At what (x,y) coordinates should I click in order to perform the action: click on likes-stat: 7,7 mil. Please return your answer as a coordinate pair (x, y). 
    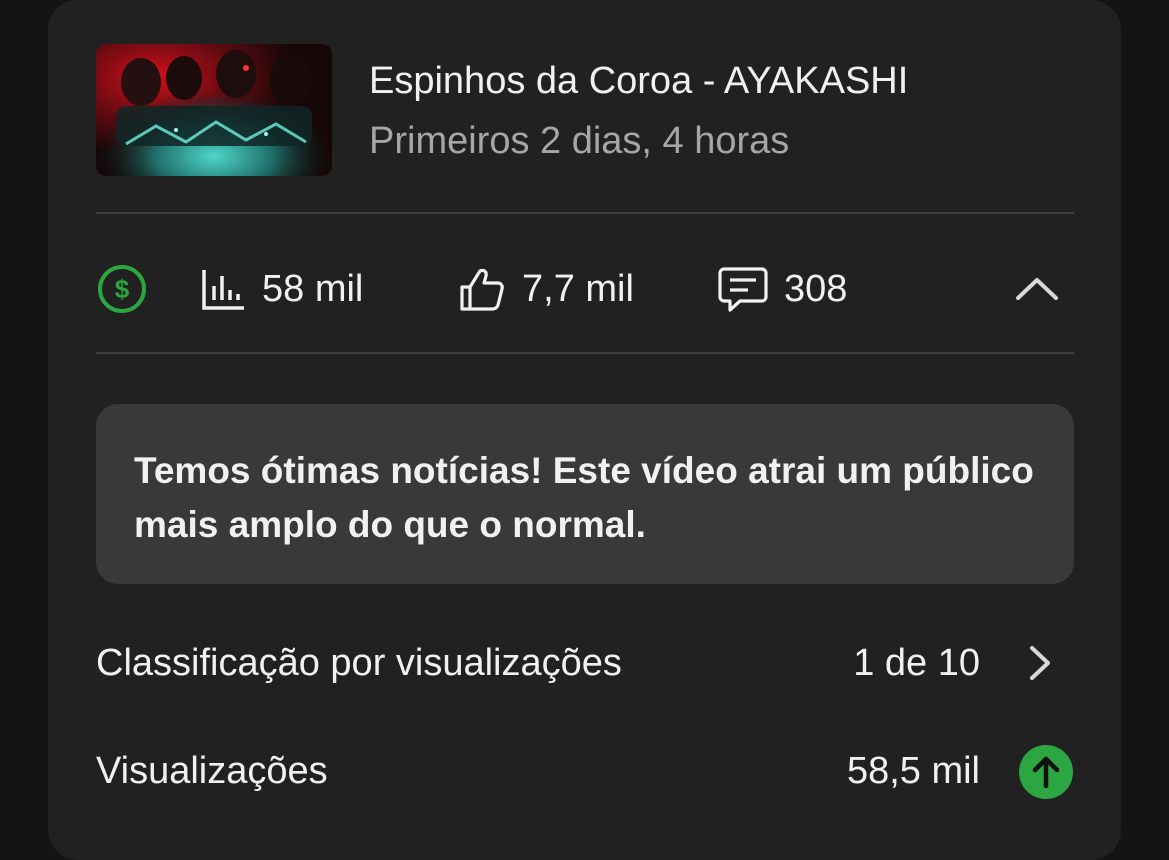
    Looking at the image, I should click on (546, 289).